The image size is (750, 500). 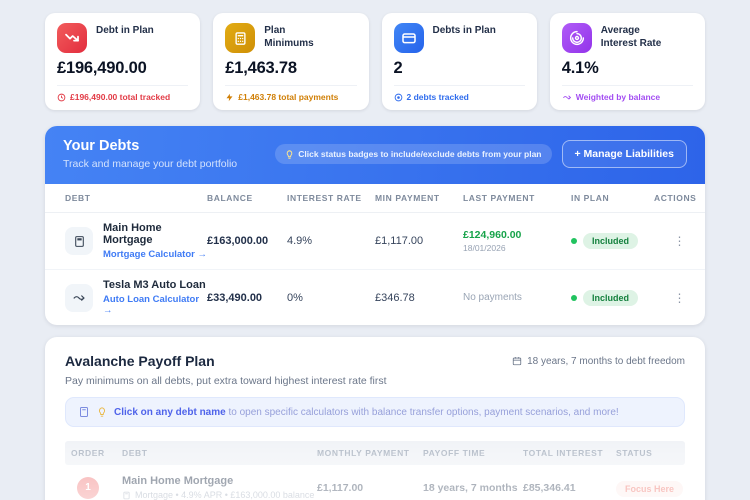 I want to click on trending-down-icon, so click(x=72, y=38).